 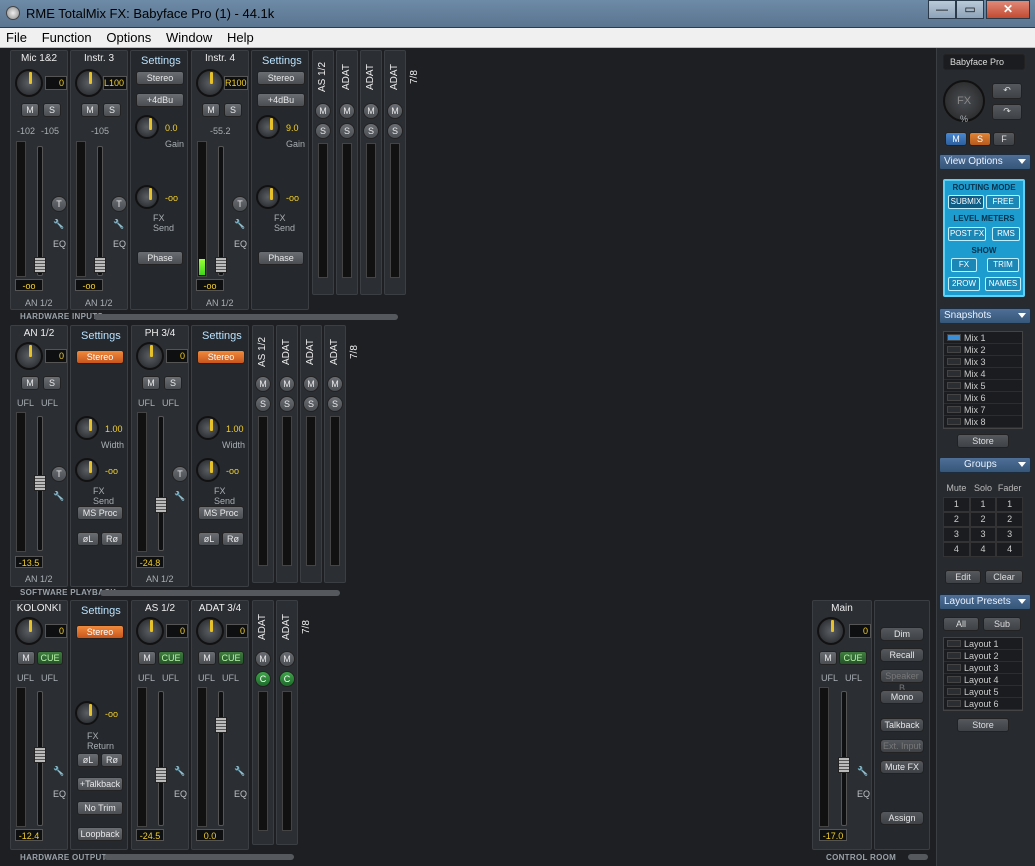 What do you see at coordinates (100, 834) in the screenshot?
I see `loopback-button: Loopback` at bounding box center [100, 834].